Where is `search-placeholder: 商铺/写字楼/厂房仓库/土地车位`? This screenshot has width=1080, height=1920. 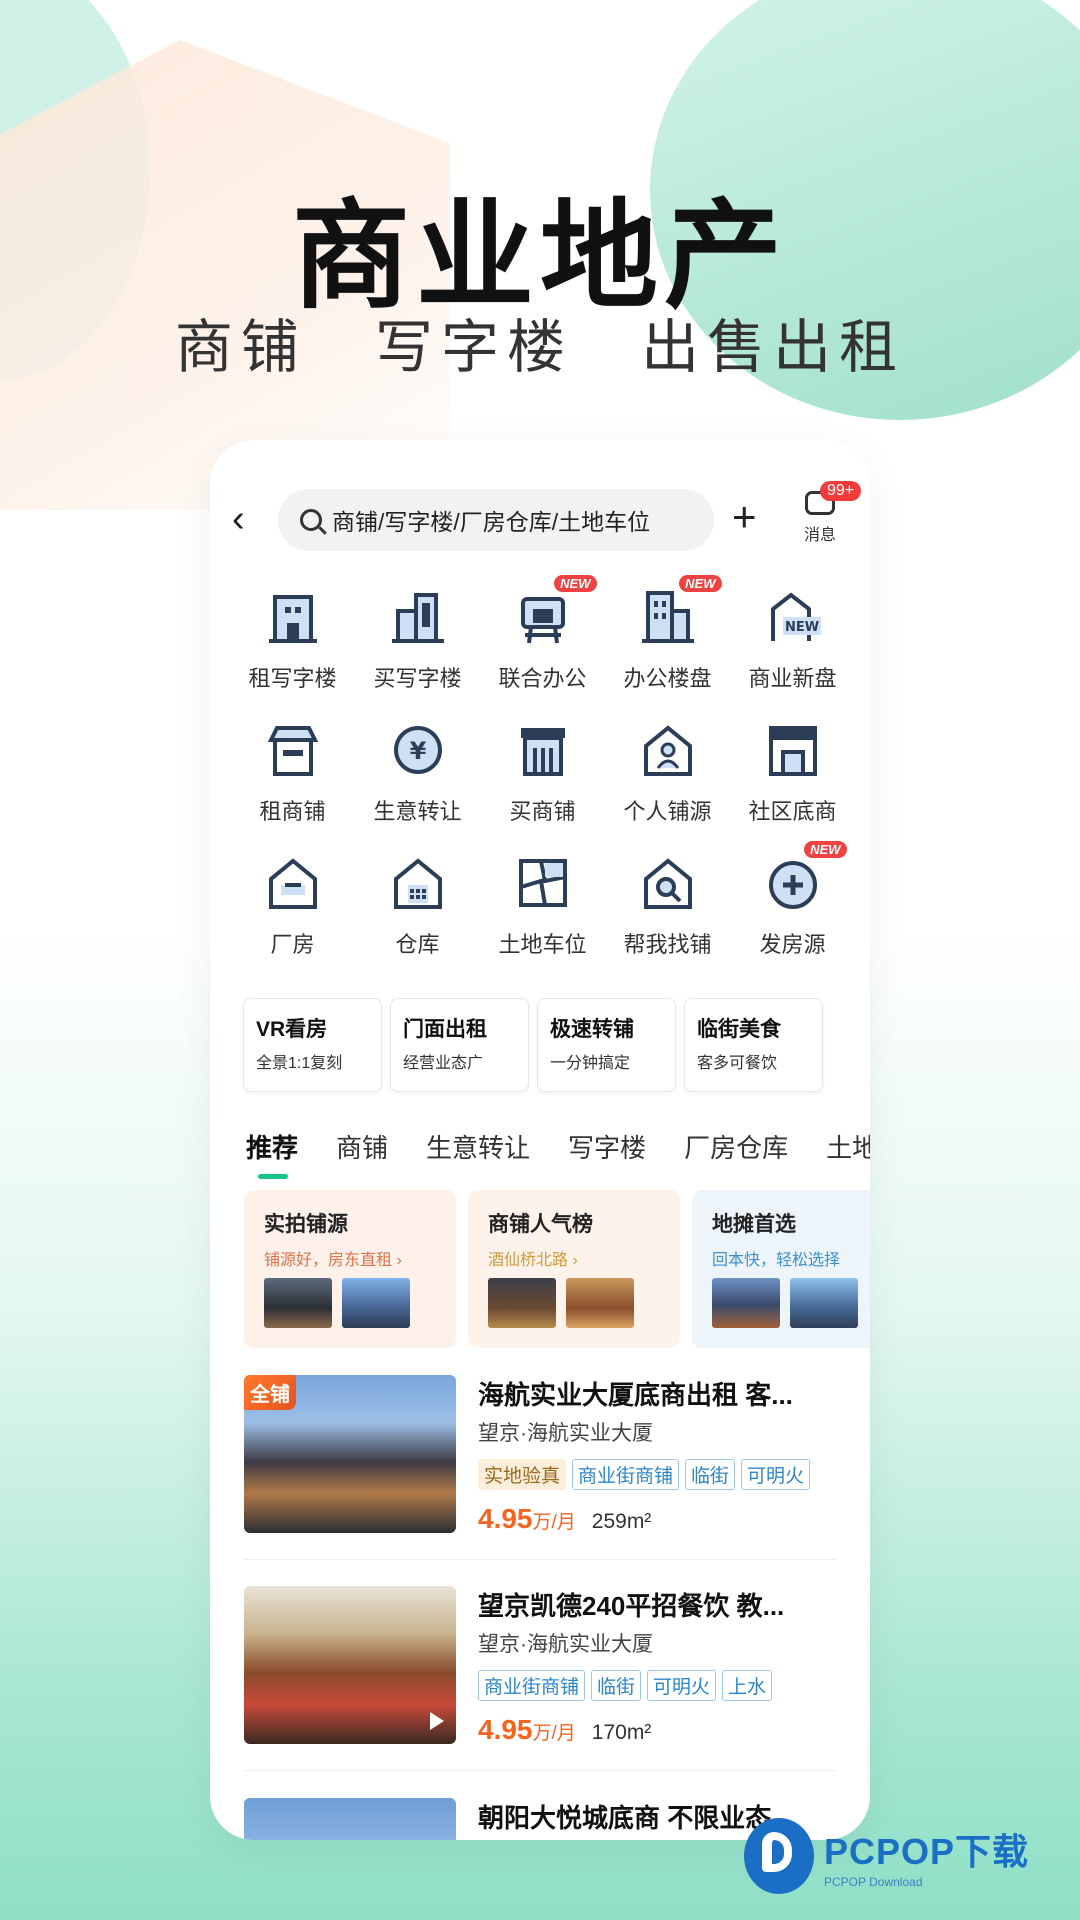 search-placeholder: 商铺/写字楼/厂房仓库/土地车位 is located at coordinates (491, 522).